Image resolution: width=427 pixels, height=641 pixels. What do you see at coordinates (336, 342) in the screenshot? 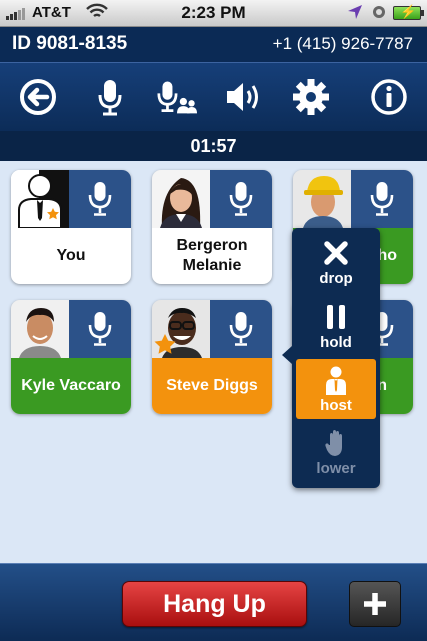
I see `menu-item-label: hold` at bounding box center [336, 342].